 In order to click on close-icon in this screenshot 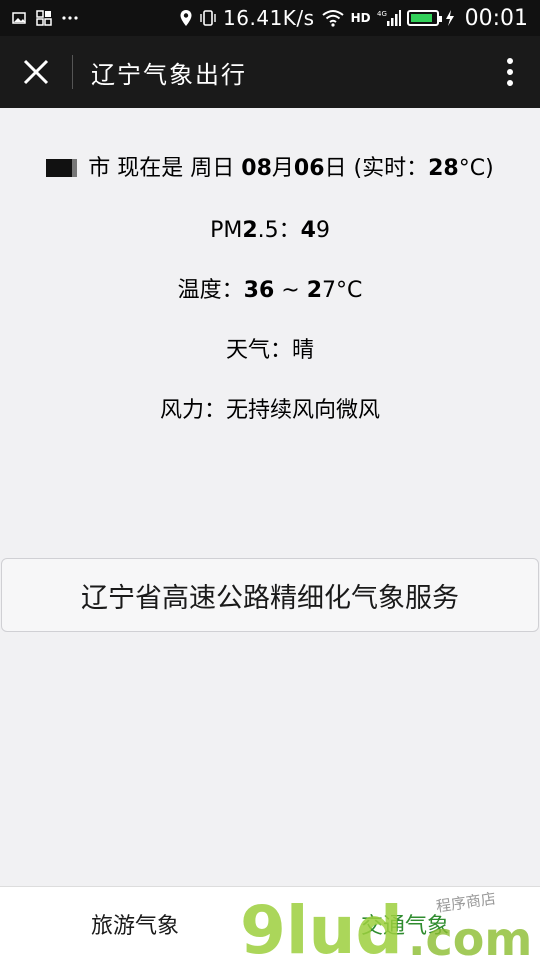, I will do `click(36, 72)`.